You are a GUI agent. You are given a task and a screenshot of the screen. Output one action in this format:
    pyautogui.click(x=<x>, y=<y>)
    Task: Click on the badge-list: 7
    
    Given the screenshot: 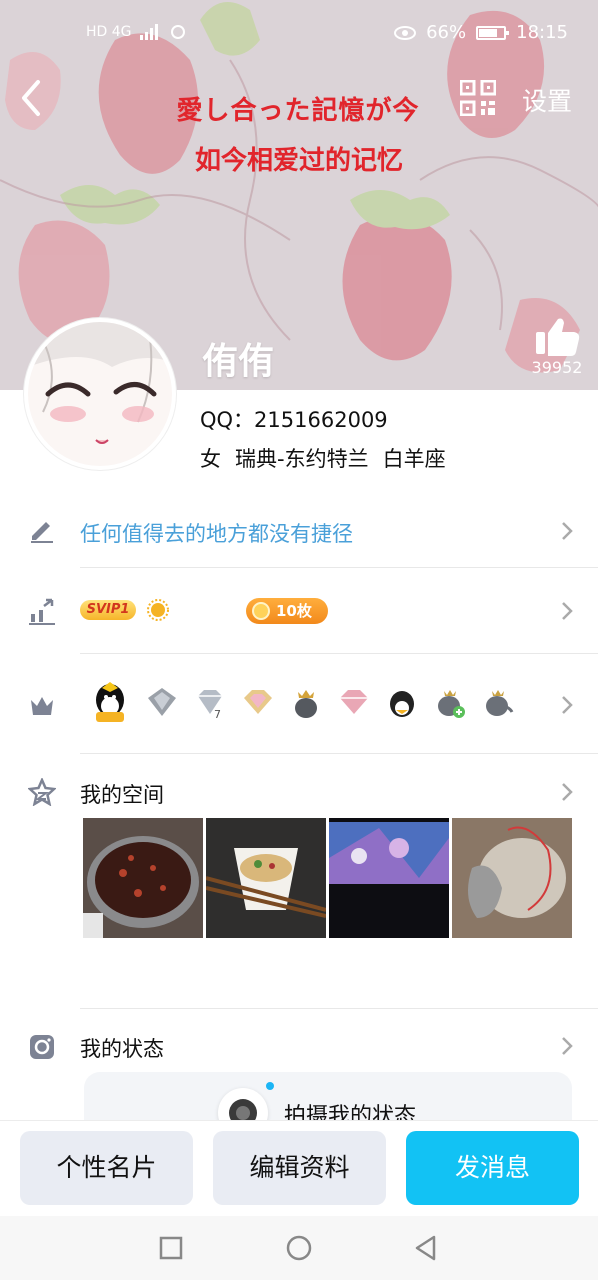 What is the action you would take?
    pyautogui.click(x=302, y=702)
    